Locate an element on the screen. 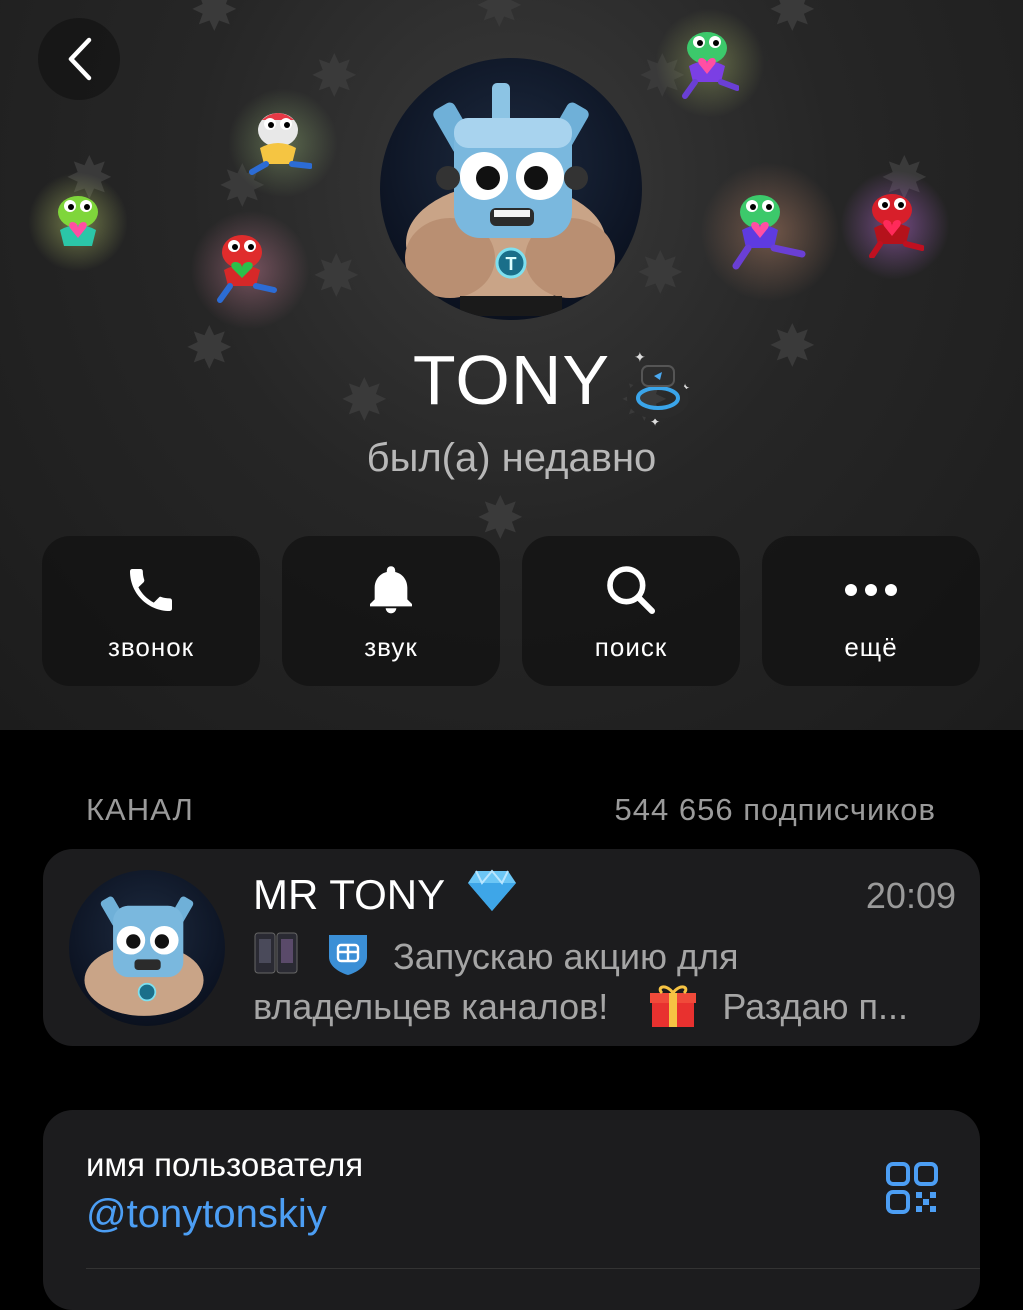 The width and height of the screenshot is (1023, 1310). call-label: звонок is located at coordinates (151, 647).